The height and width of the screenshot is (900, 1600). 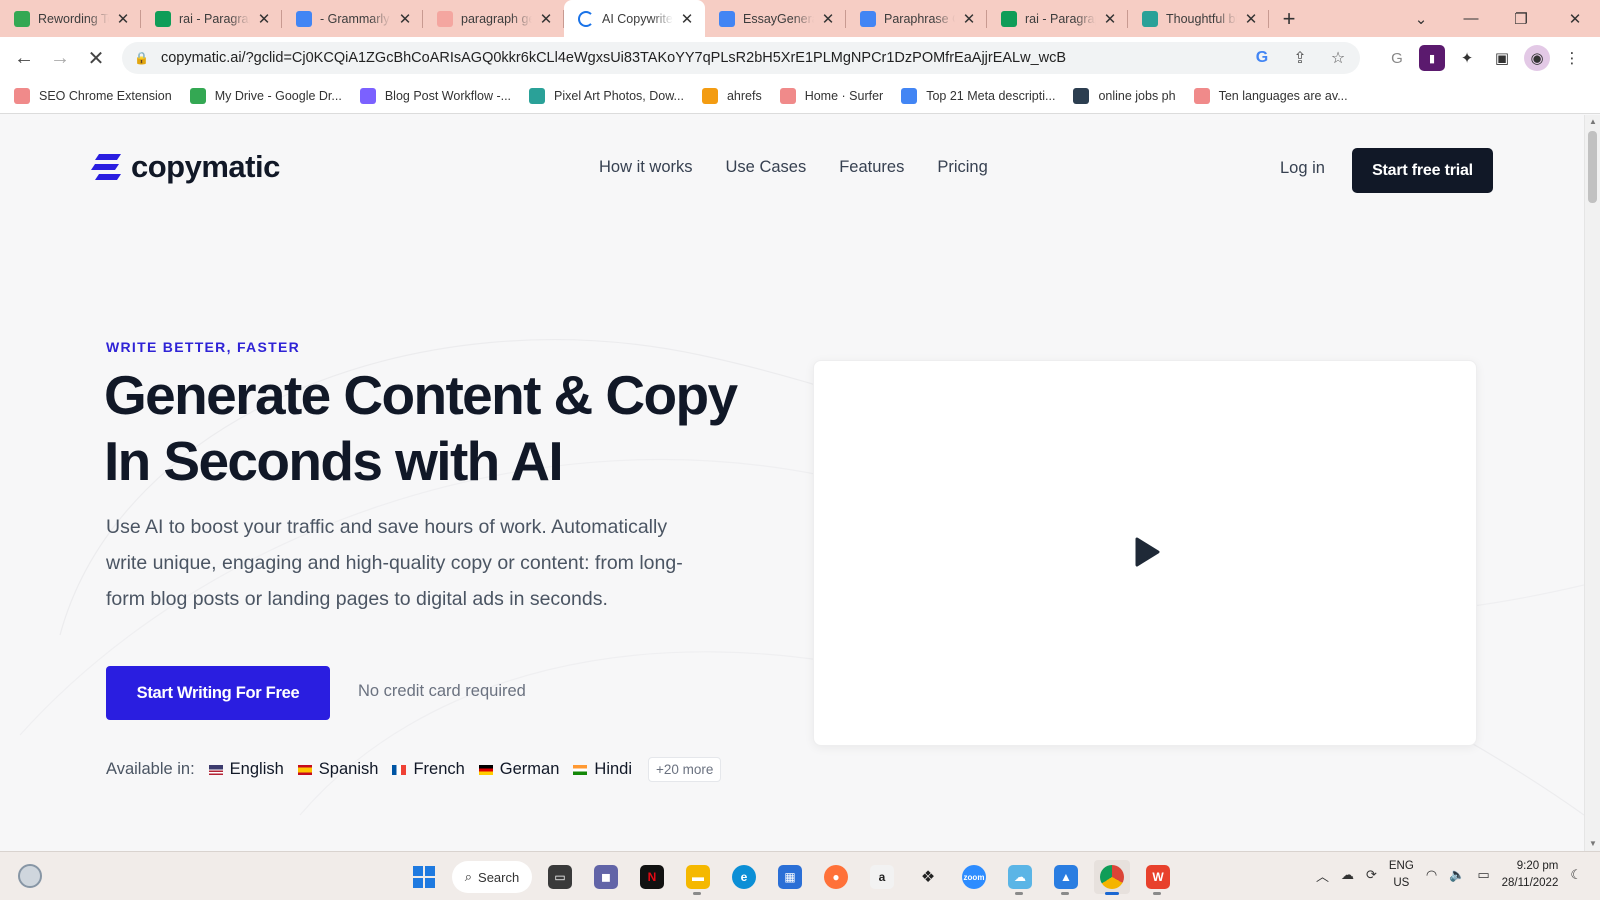 I want to click on google-sheets-icon, so click(x=163, y=18).